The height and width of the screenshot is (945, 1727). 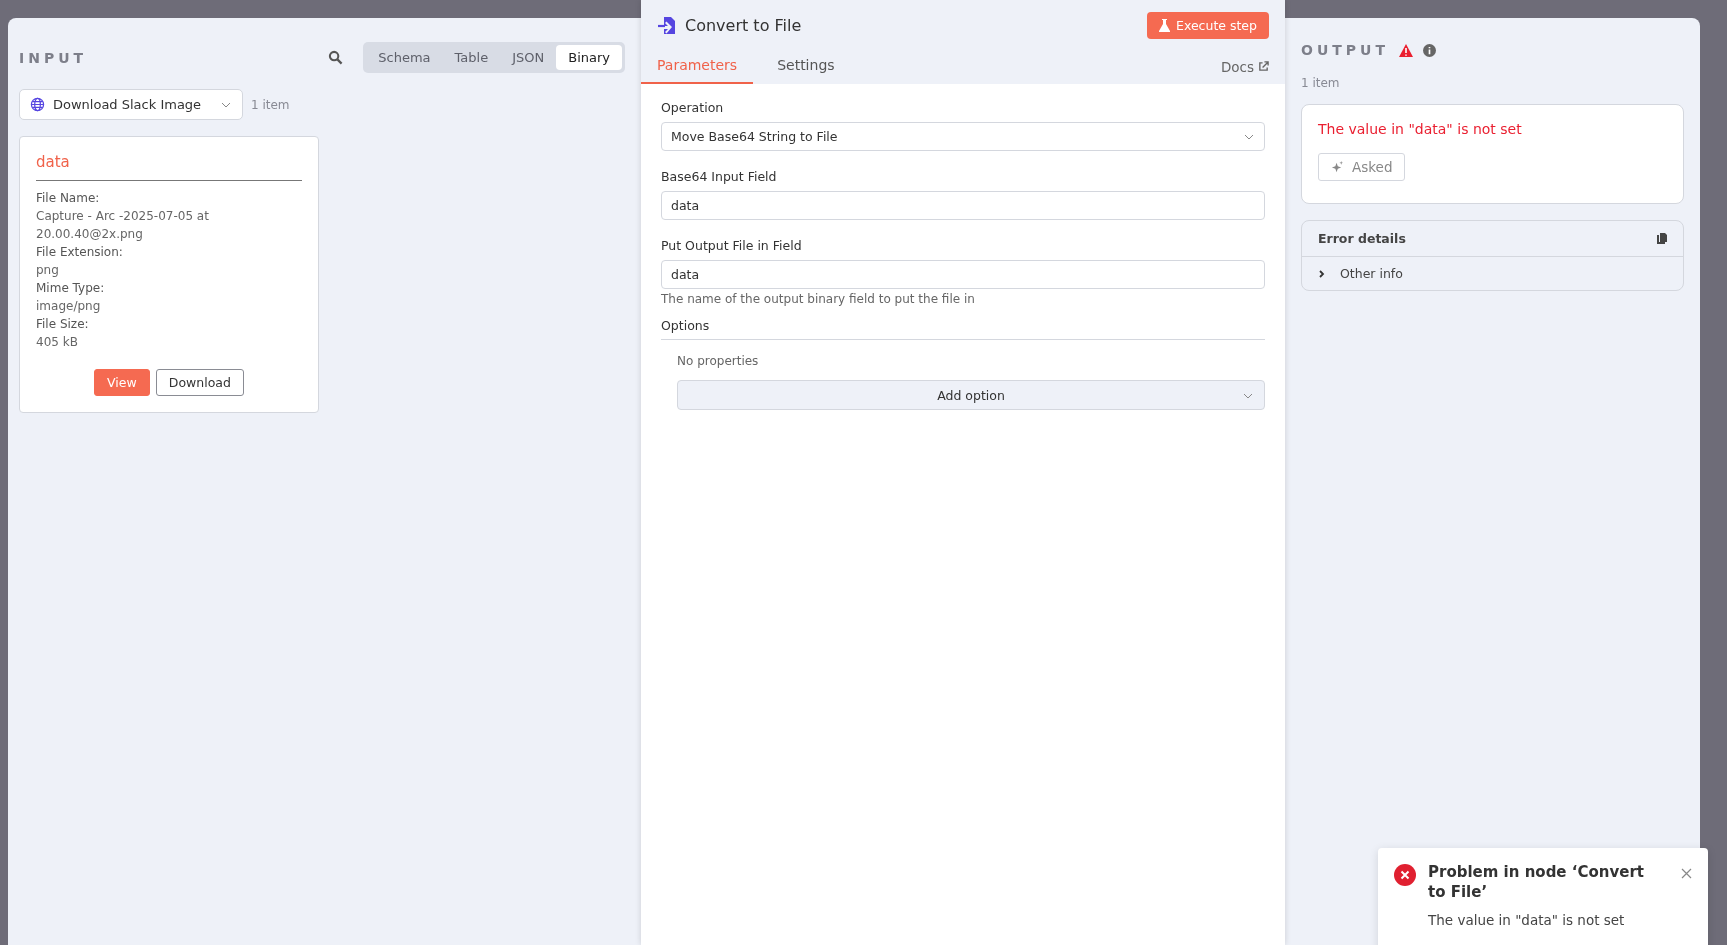 I want to click on field-value: Capture - Arc -2025-07-05 at 20.00.40@2x.png, so click(x=123, y=225).